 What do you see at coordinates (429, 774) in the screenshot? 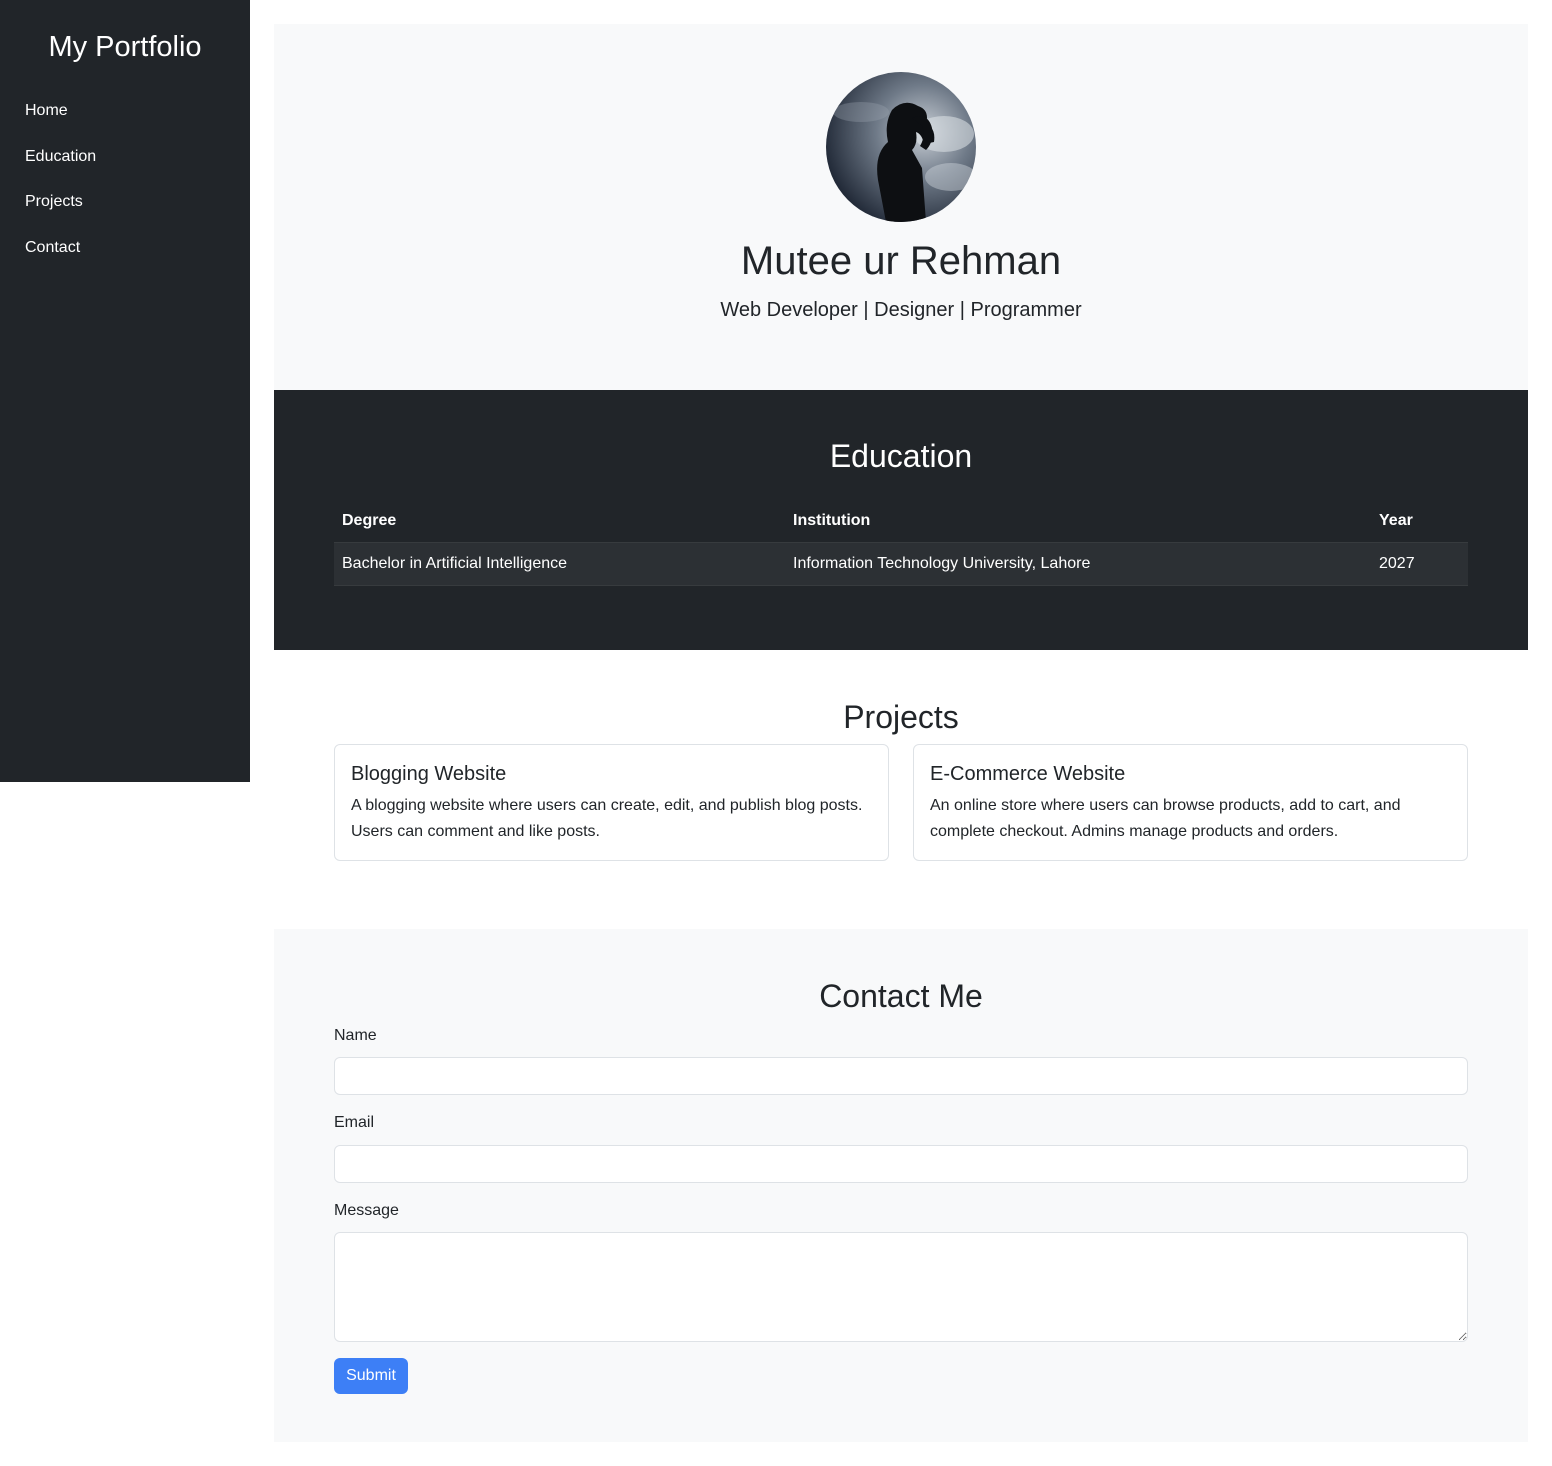
I see `project-card-title: Blogging Website` at bounding box center [429, 774].